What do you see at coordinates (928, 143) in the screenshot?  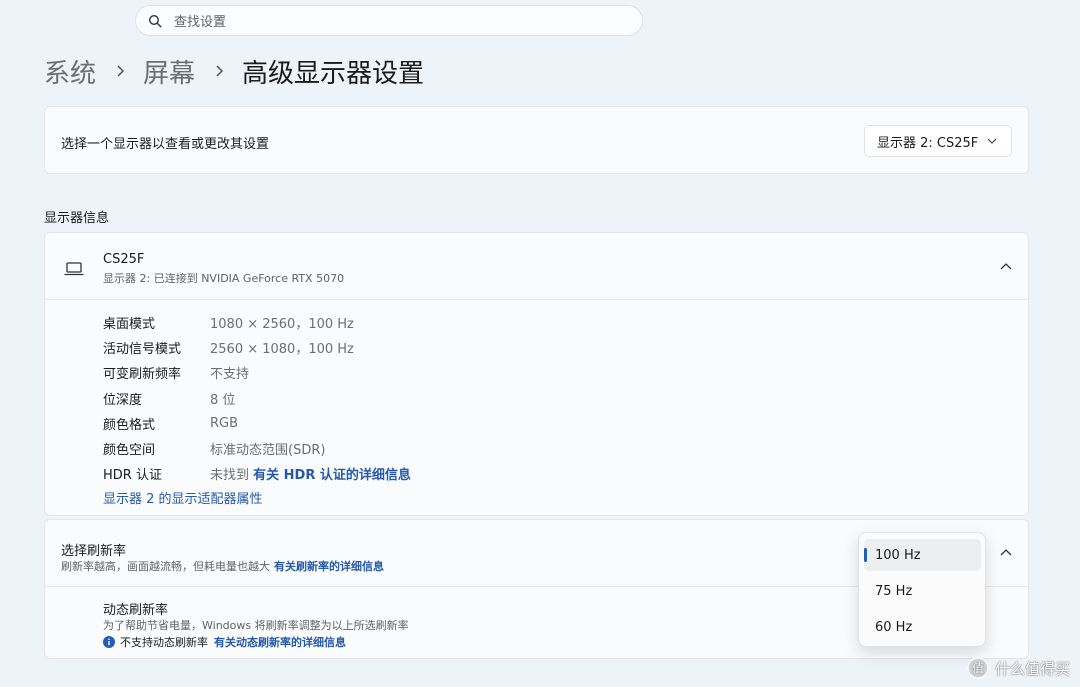 I see `display-dropdown-value: 显示器 2: CS25F` at bounding box center [928, 143].